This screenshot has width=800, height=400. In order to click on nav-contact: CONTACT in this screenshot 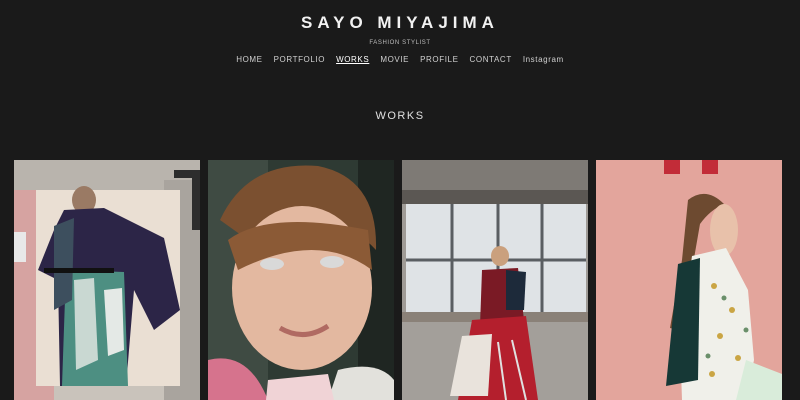, I will do `click(491, 59)`.